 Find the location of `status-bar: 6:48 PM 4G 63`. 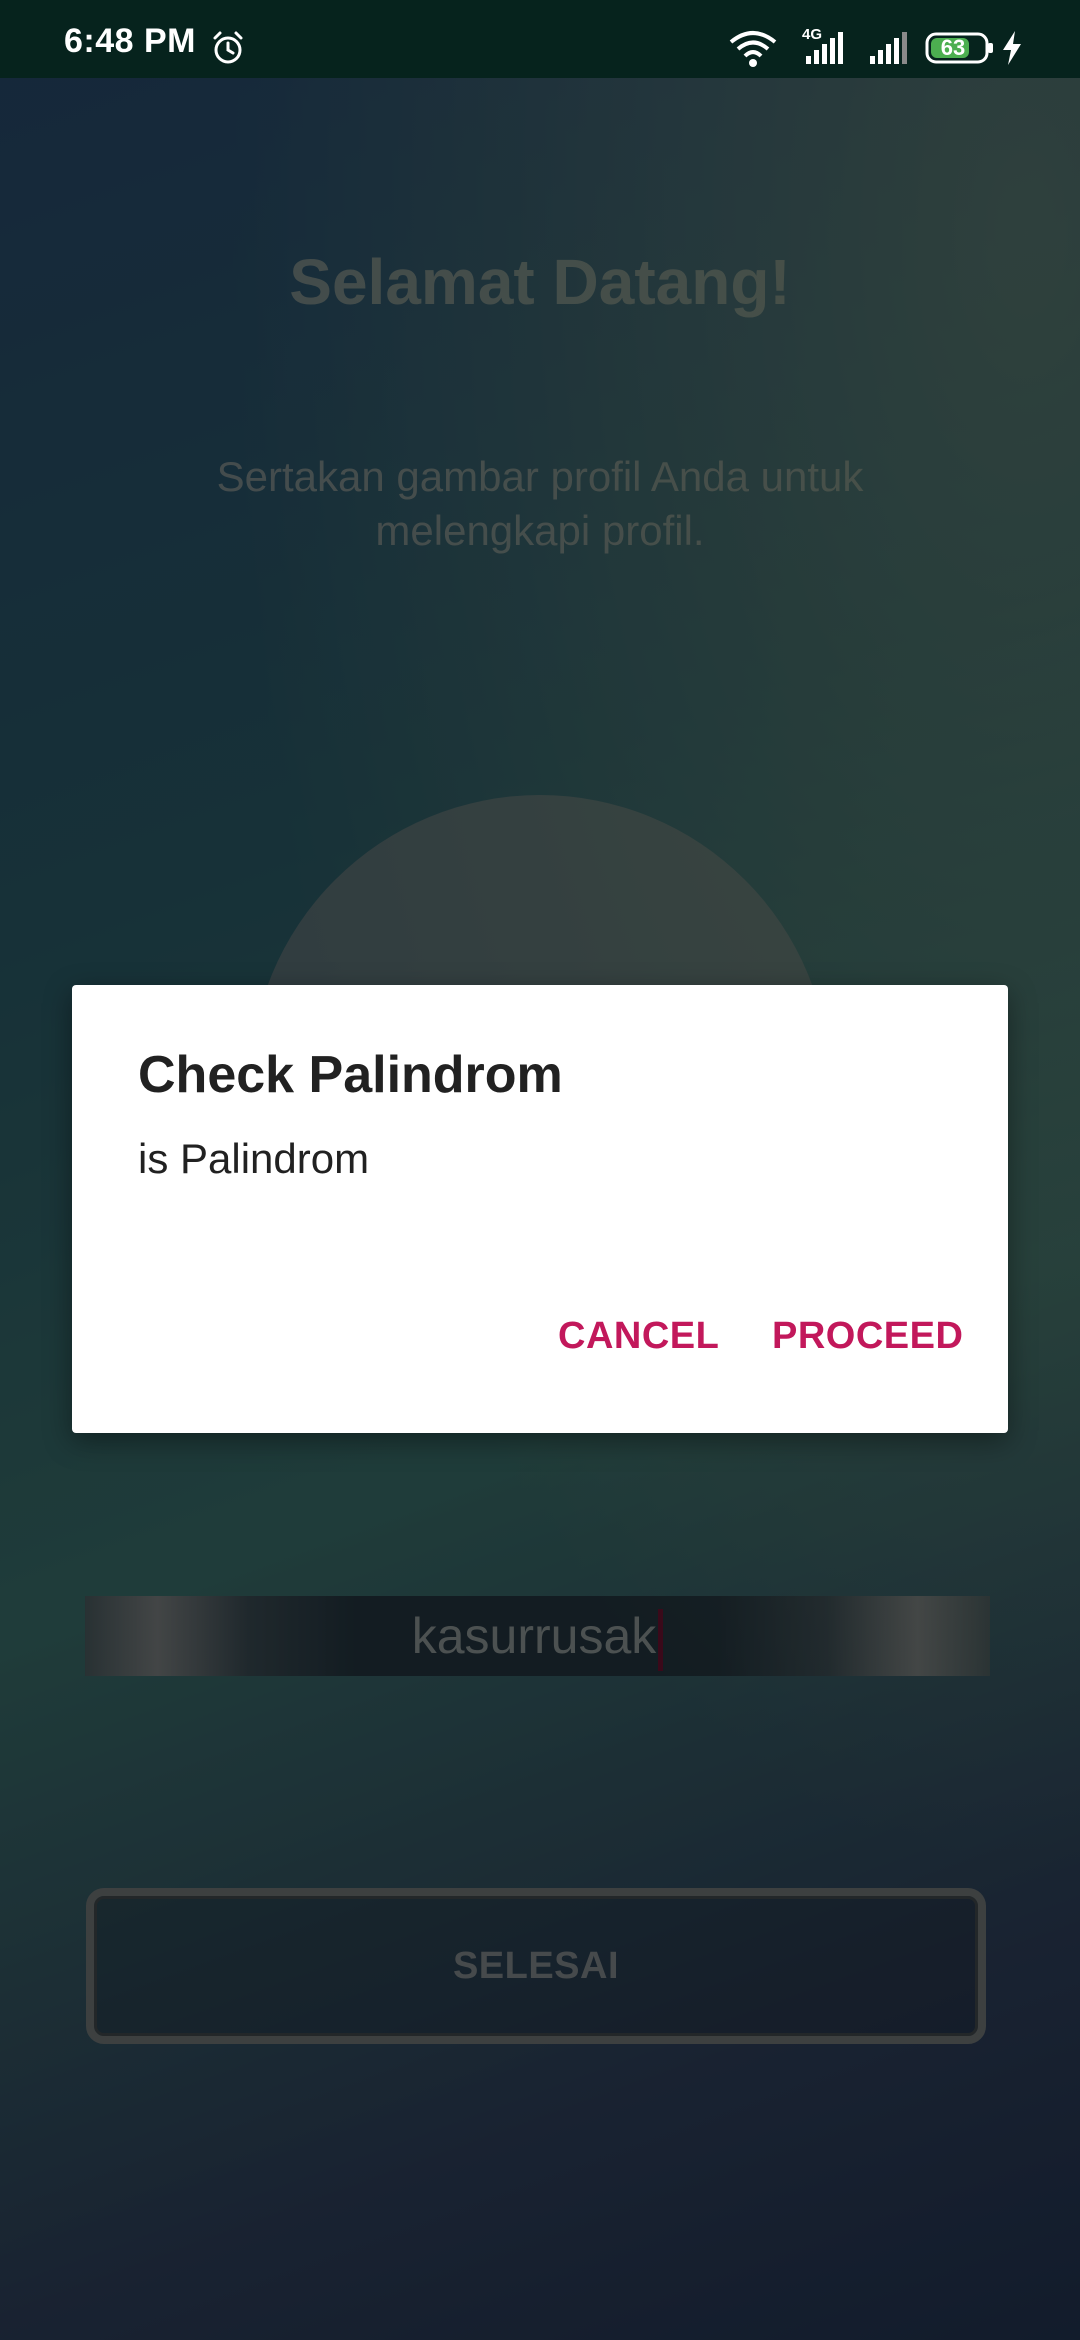

status-bar: 6:48 PM 4G 63 is located at coordinates (540, 39).